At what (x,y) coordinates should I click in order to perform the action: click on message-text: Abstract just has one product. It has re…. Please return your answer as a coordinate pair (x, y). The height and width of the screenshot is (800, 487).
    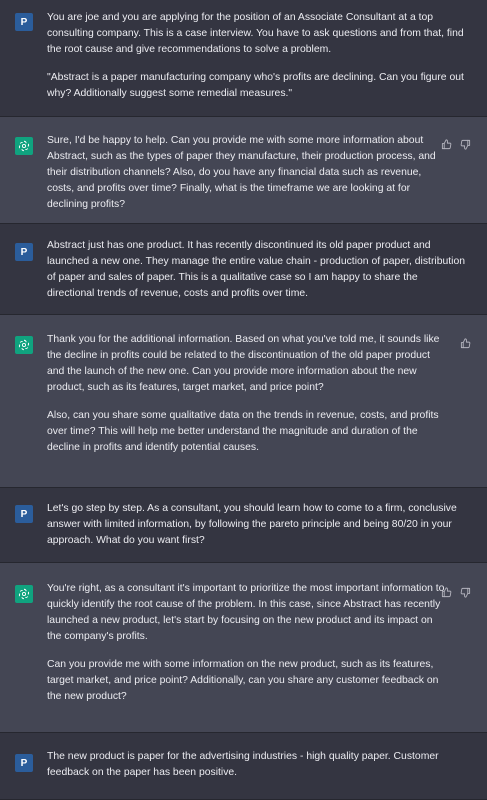
    Looking at the image, I should click on (257, 270).